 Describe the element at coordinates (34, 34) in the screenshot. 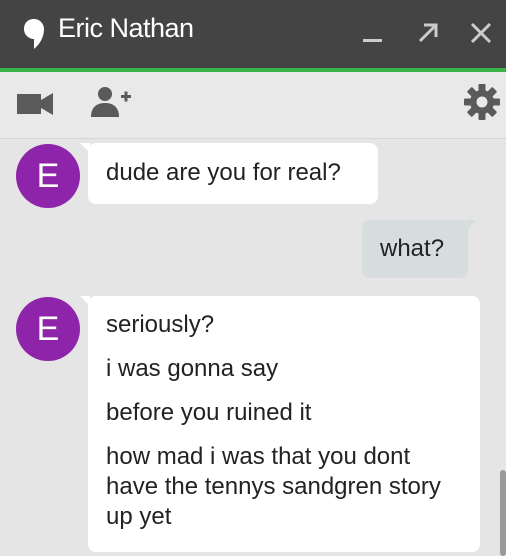

I see `hangouts-bubble-icon` at that location.